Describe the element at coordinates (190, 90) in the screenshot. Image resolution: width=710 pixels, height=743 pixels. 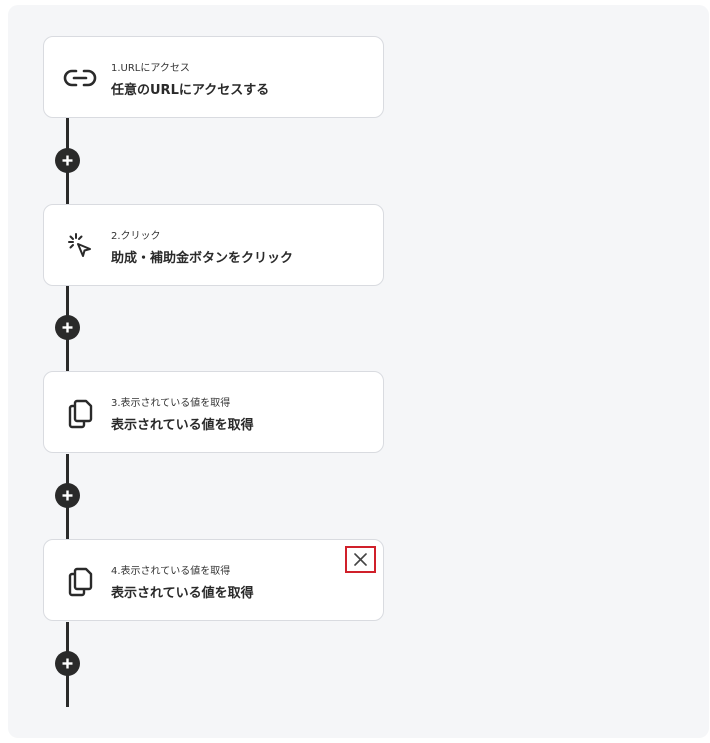
I see `step-title: 任意のURLにアクセスする` at that location.